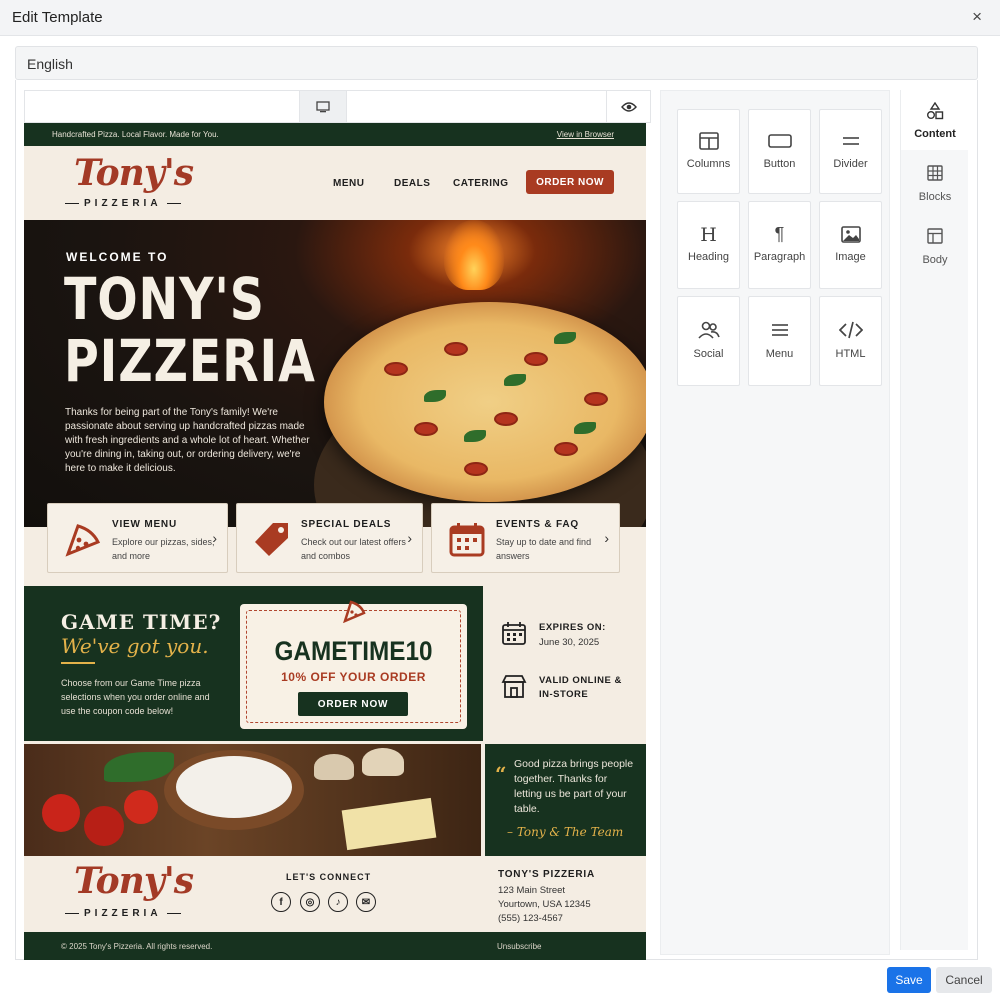  What do you see at coordinates (935, 134) in the screenshot?
I see `tab-label: Content` at bounding box center [935, 134].